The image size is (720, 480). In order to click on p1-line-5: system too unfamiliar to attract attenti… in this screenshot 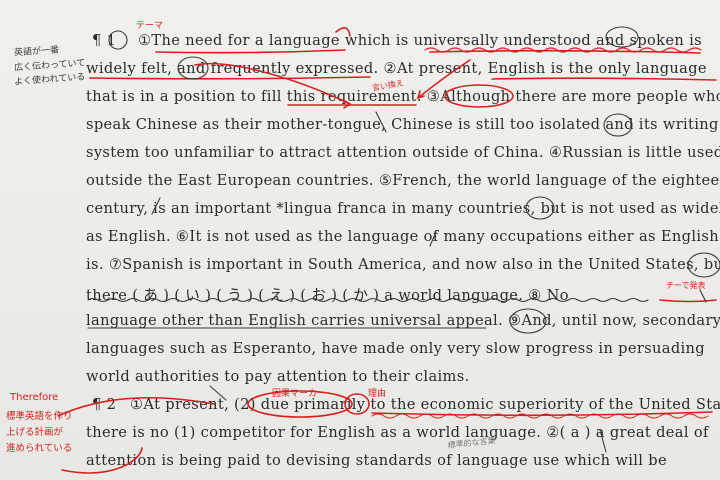, I will do `click(403, 152)`.